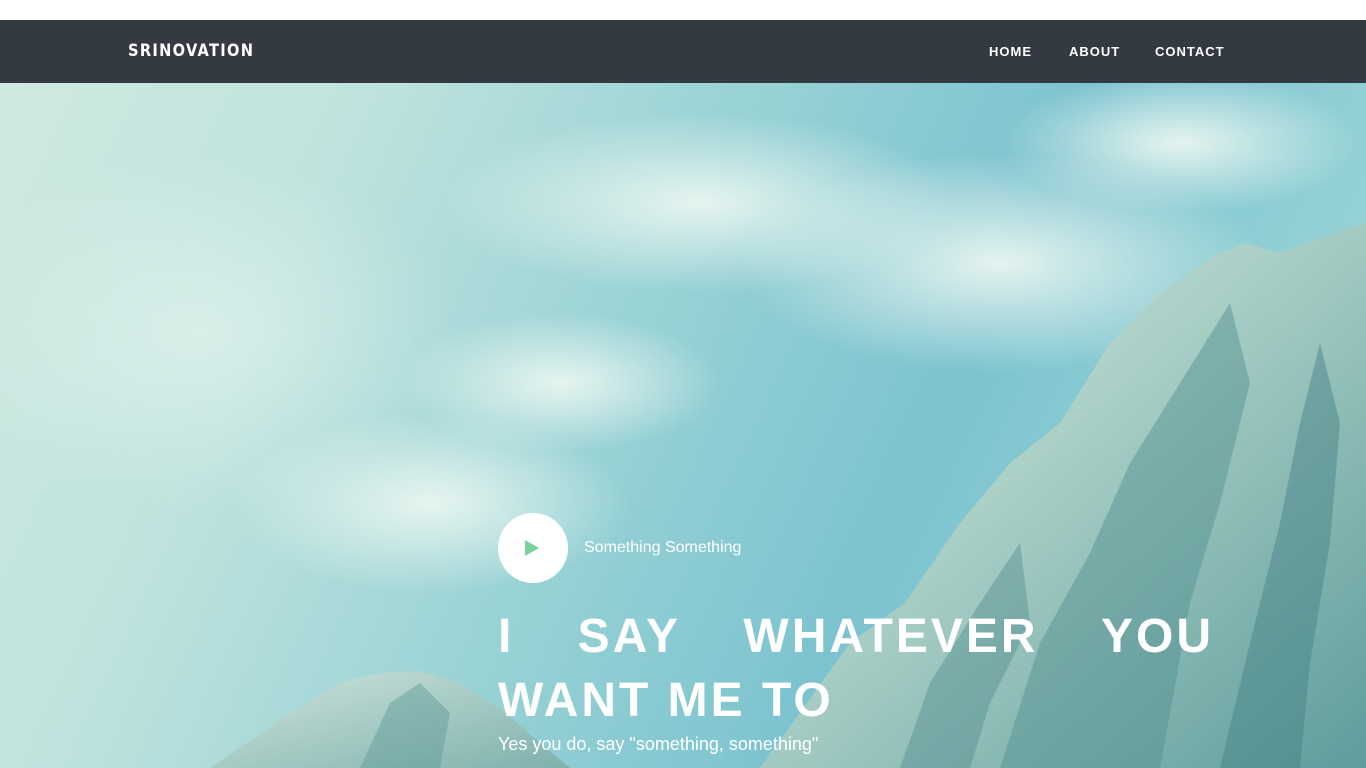 This screenshot has height=768, width=1366. I want to click on play-button, so click(533, 548).